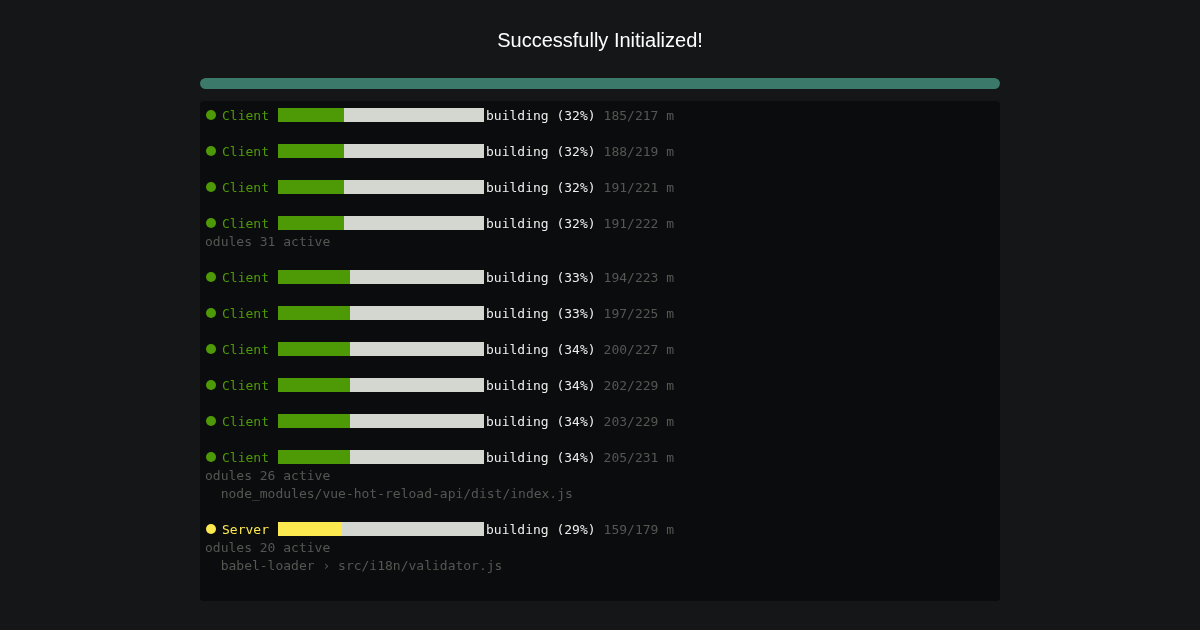 The height and width of the screenshot is (630, 1200). Describe the element at coordinates (639, 277) in the screenshot. I see `module-count: 194/223 m` at that location.